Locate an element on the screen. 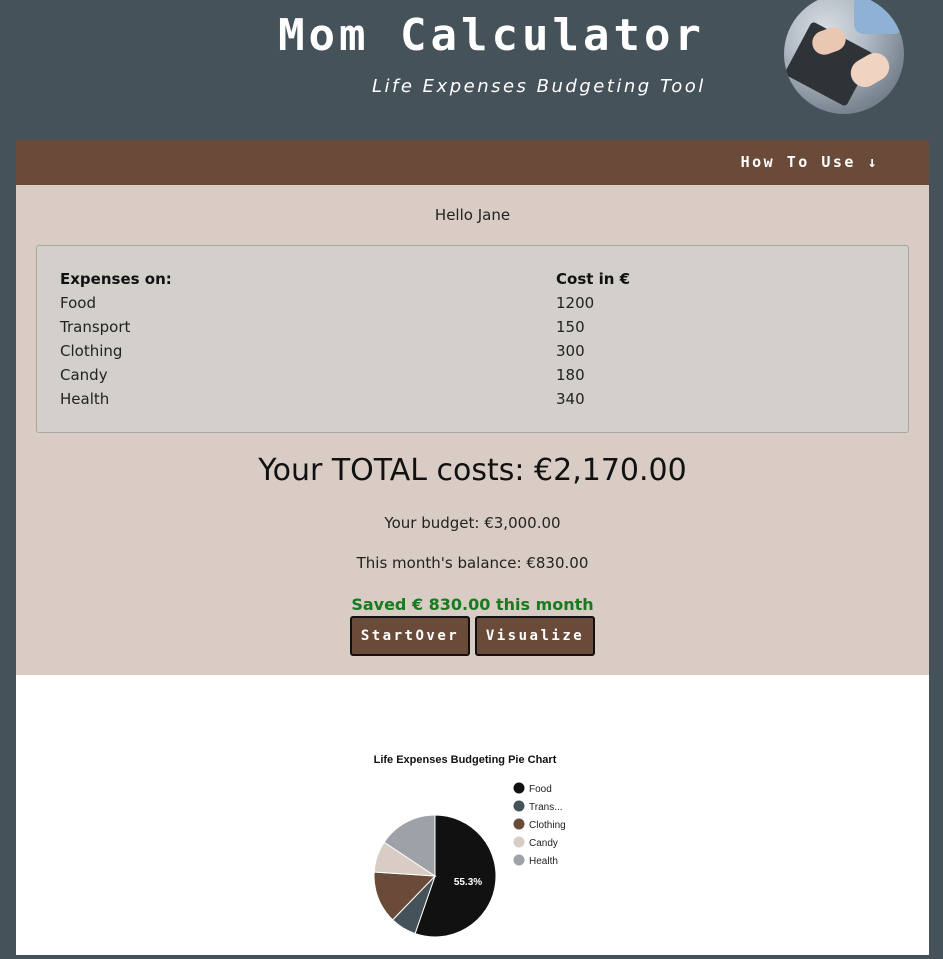 The width and height of the screenshot is (943, 959). table-row: Health 340 is located at coordinates (470, 402).